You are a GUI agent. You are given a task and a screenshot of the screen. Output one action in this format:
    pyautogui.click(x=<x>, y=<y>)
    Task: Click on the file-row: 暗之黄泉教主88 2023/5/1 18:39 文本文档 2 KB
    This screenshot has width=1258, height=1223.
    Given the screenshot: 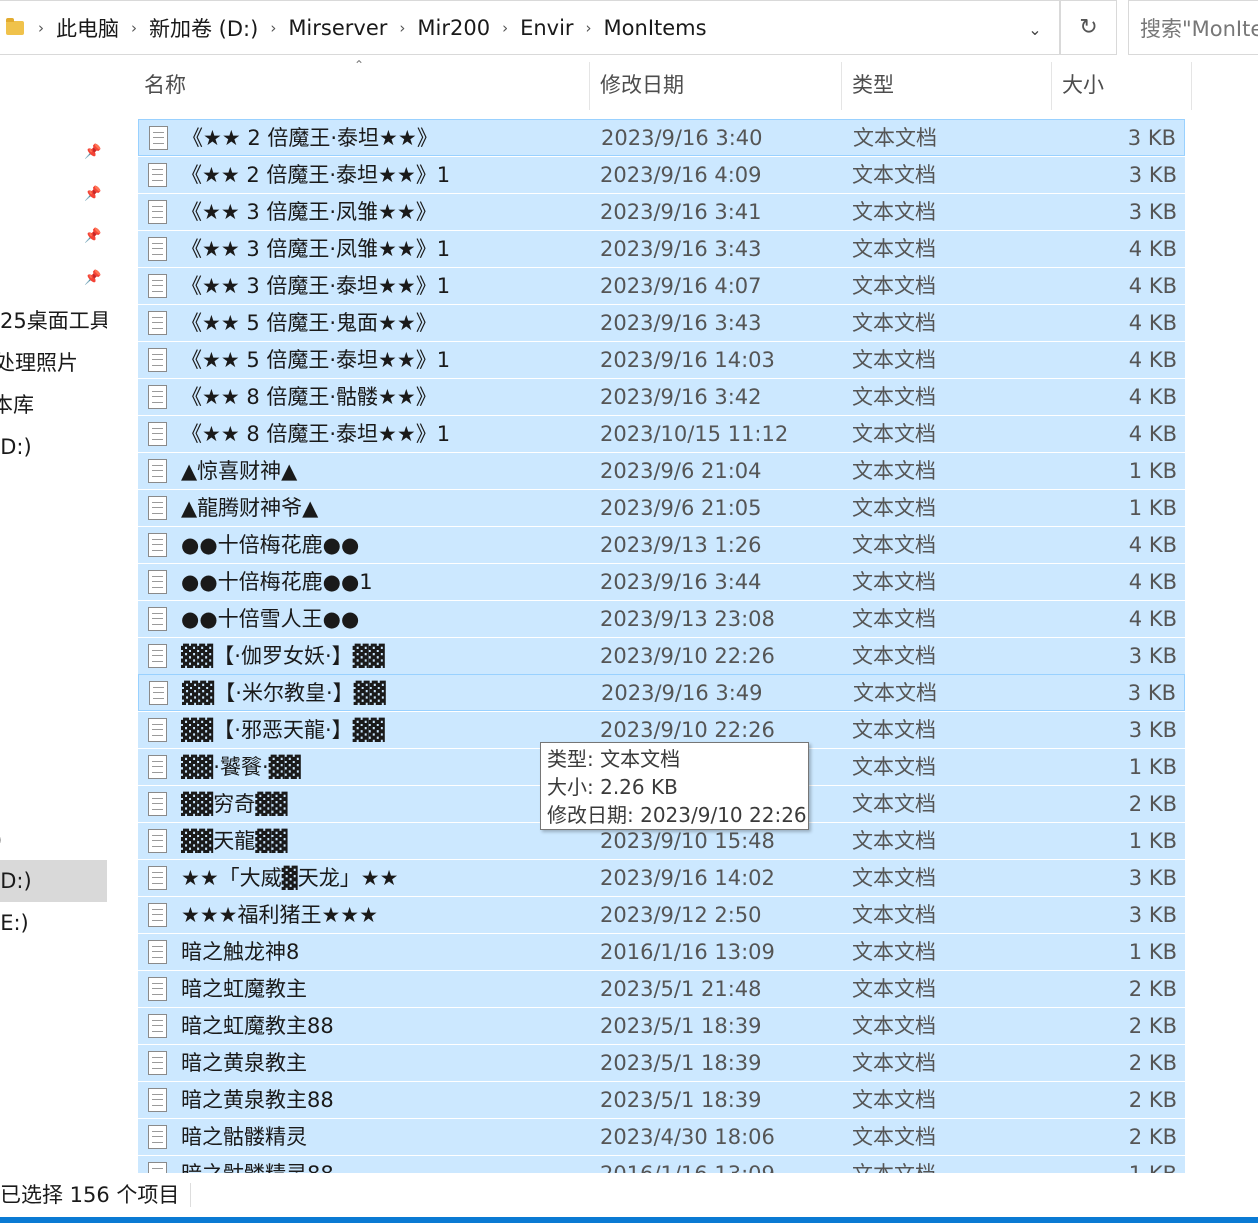 What is the action you would take?
    pyautogui.click(x=661, y=1099)
    